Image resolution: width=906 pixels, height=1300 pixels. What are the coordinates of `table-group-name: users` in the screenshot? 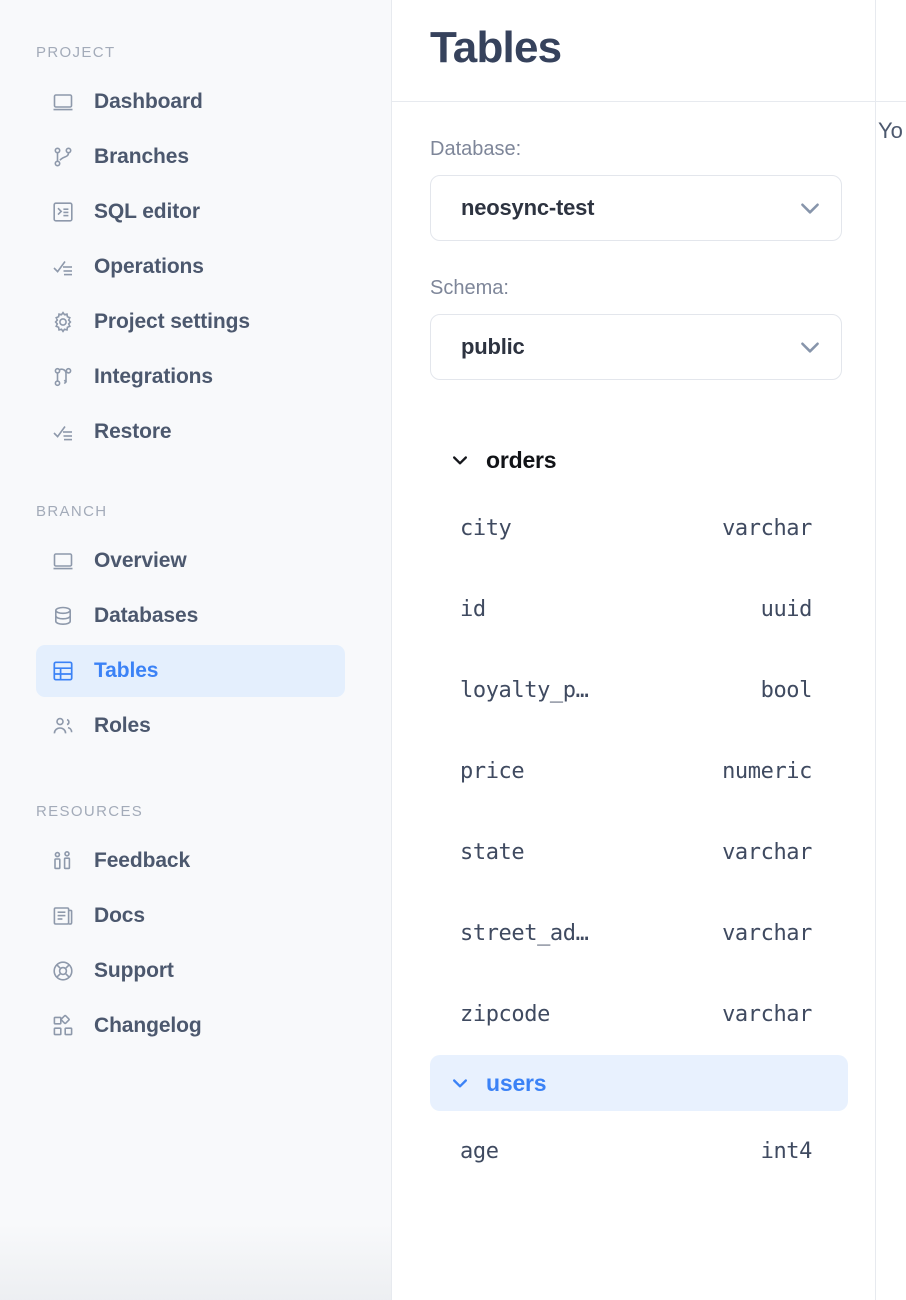 It's located at (516, 1082).